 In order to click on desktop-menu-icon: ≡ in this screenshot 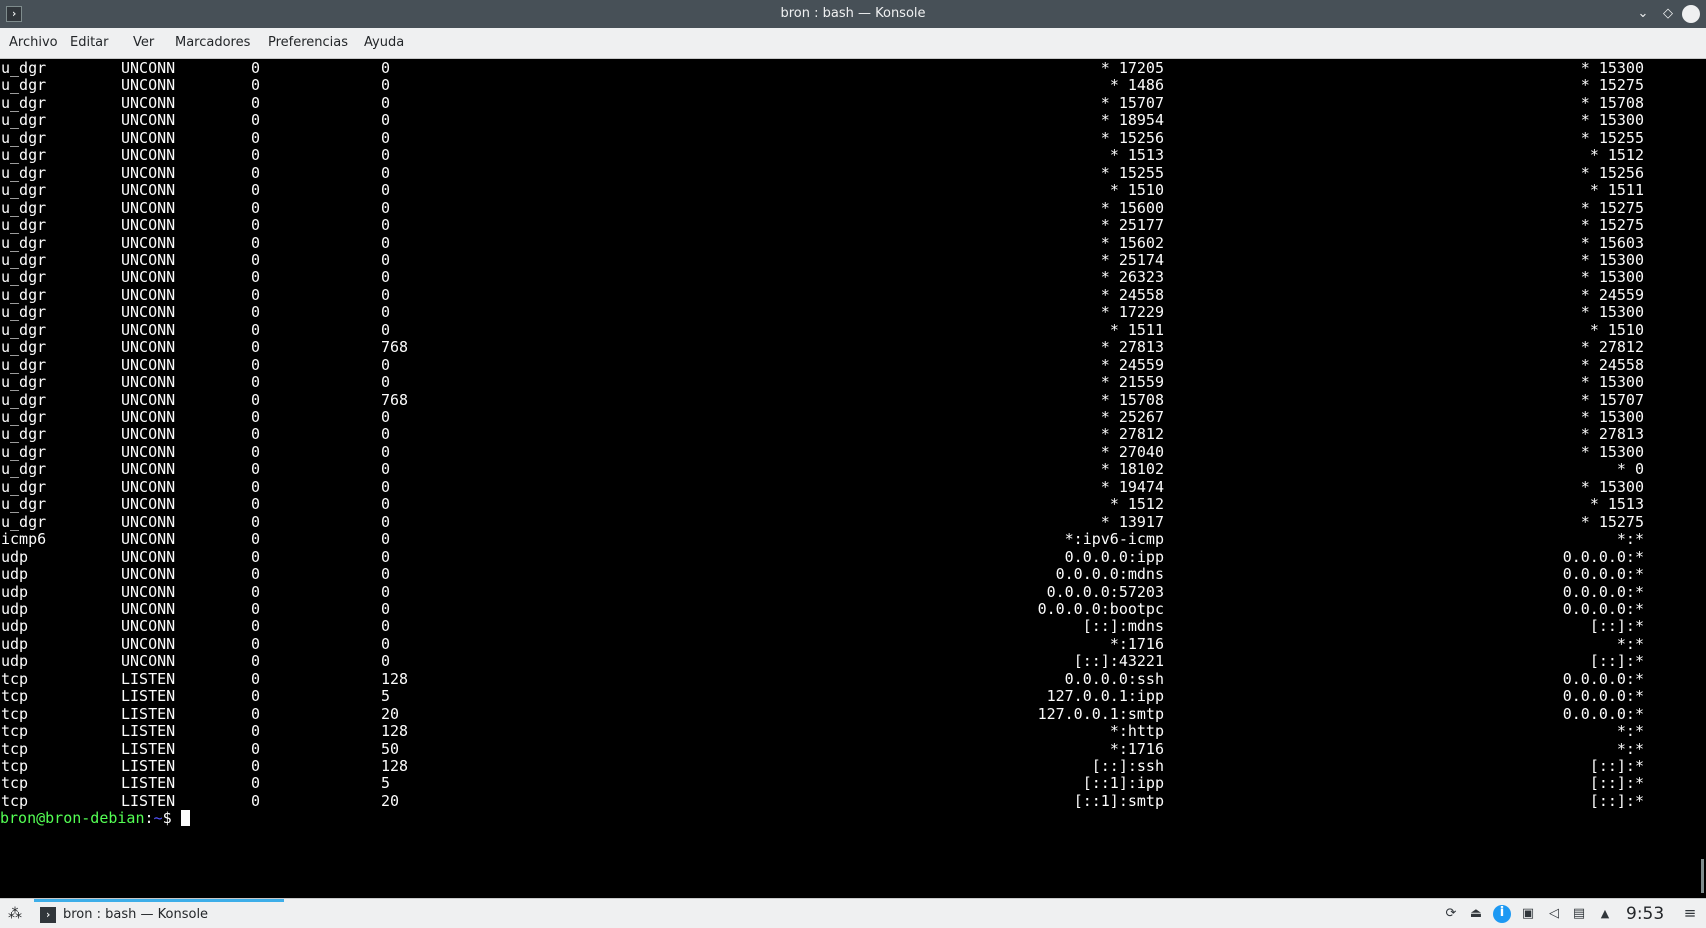, I will do `click(1690, 913)`.